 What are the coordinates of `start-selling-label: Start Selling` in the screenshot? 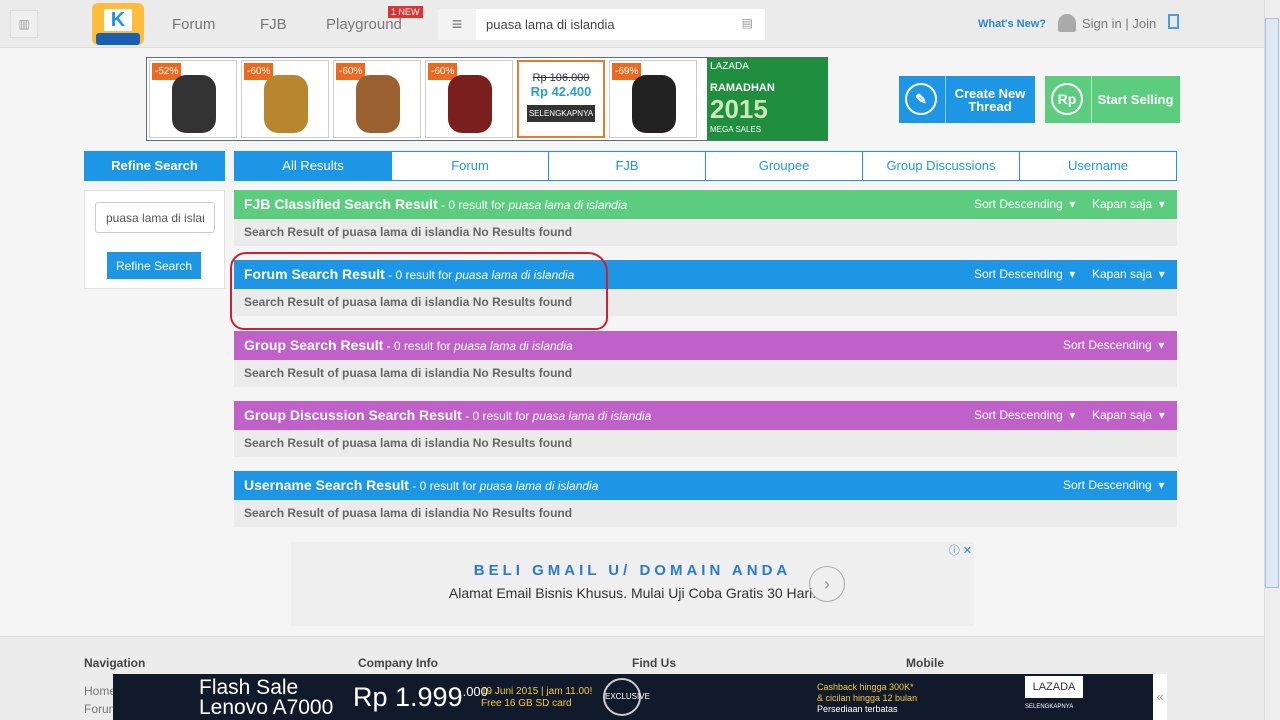 It's located at (1135, 99).